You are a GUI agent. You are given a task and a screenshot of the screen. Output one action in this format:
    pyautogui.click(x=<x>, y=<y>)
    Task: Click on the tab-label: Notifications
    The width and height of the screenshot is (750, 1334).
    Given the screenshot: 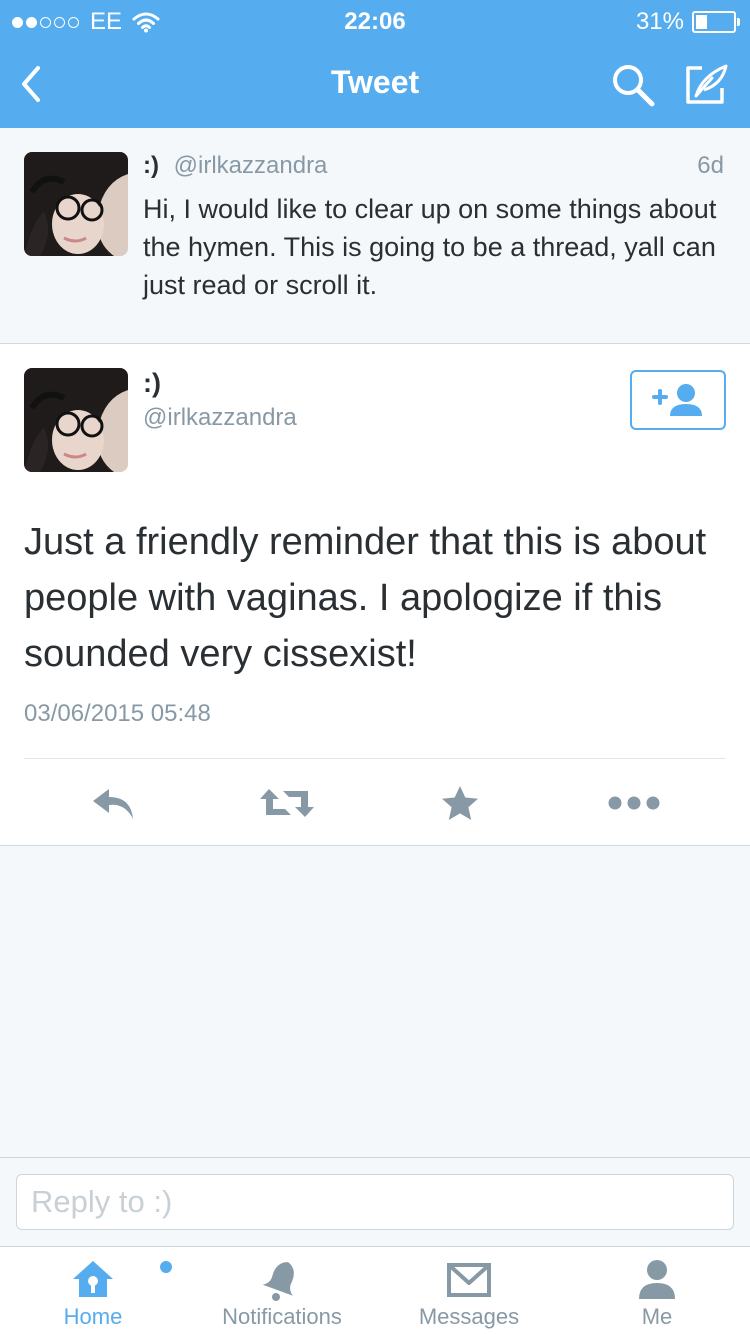 What is the action you would take?
    pyautogui.click(x=282, y=1316)
    